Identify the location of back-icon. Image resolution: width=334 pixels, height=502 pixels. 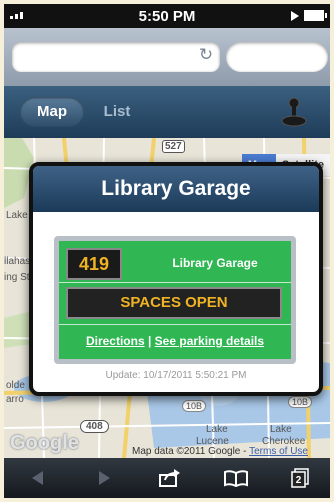
(38, 478).